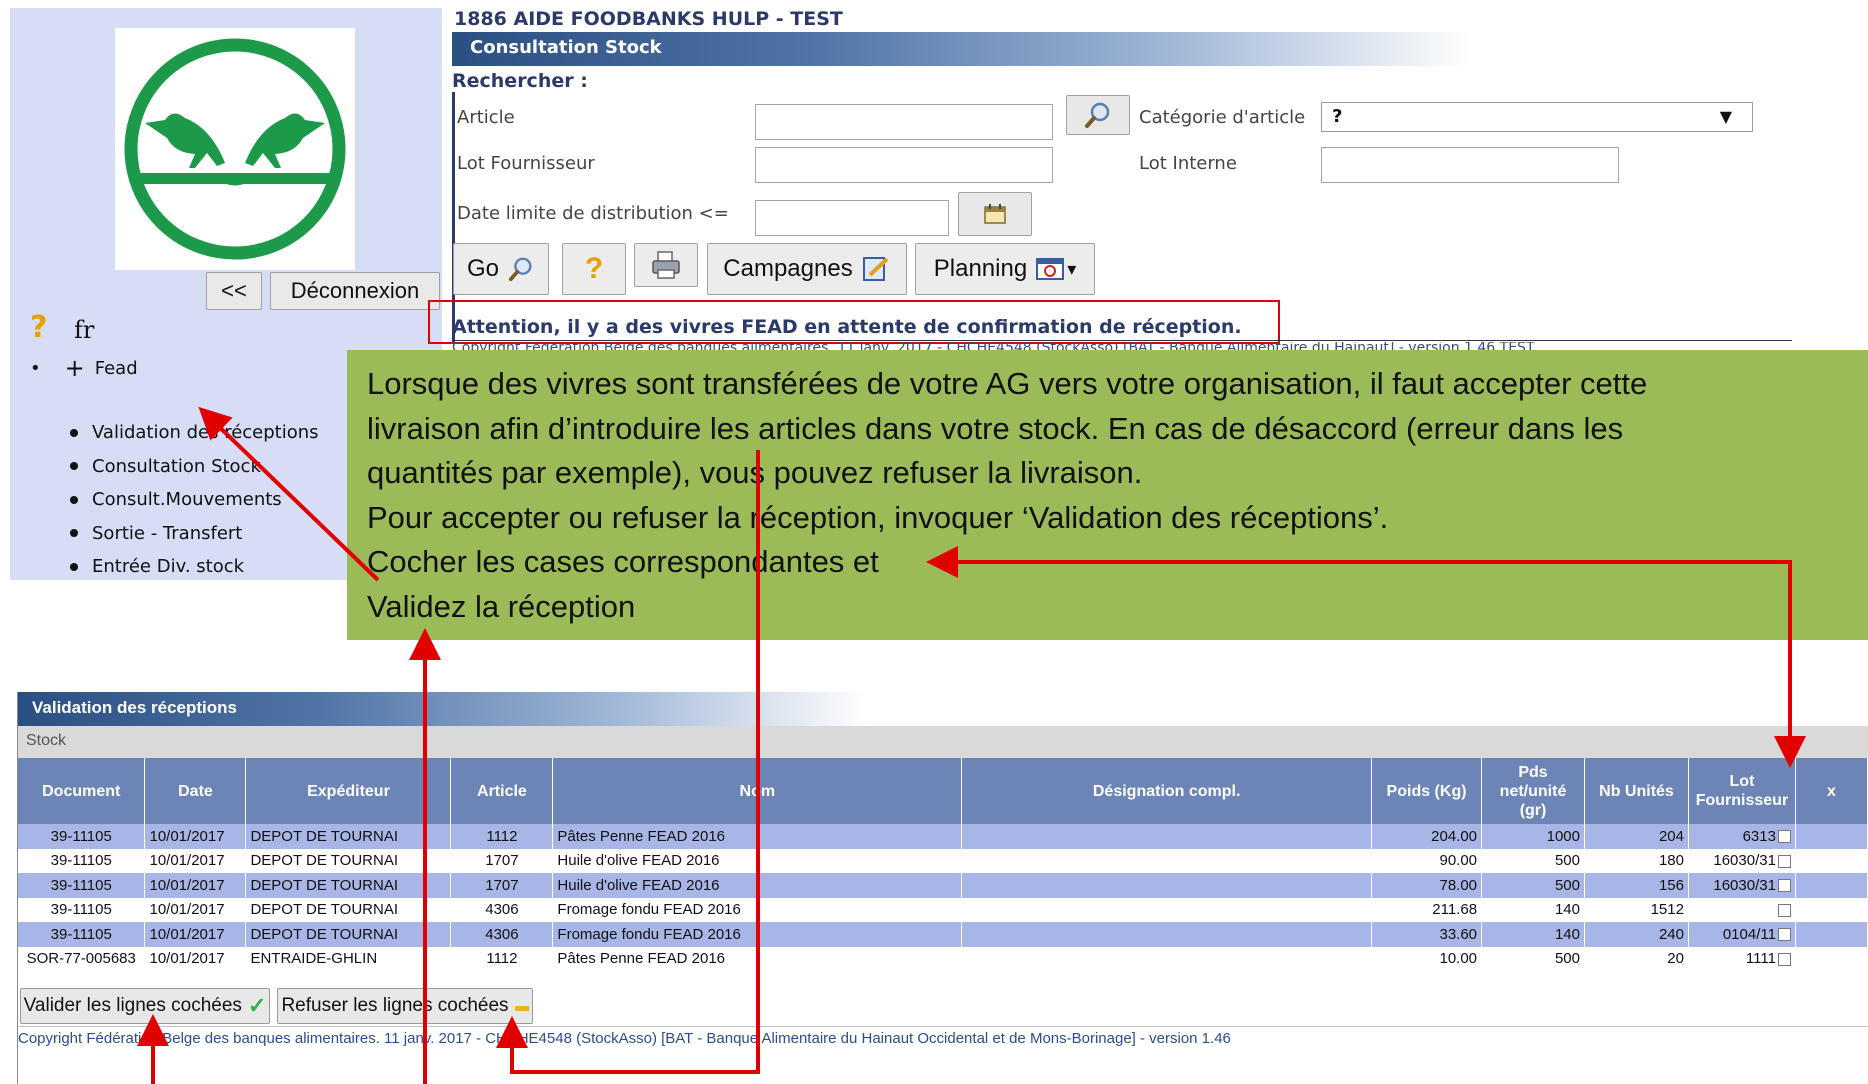  I want to click on cell-weight: 10.00, so click(1427, 958).